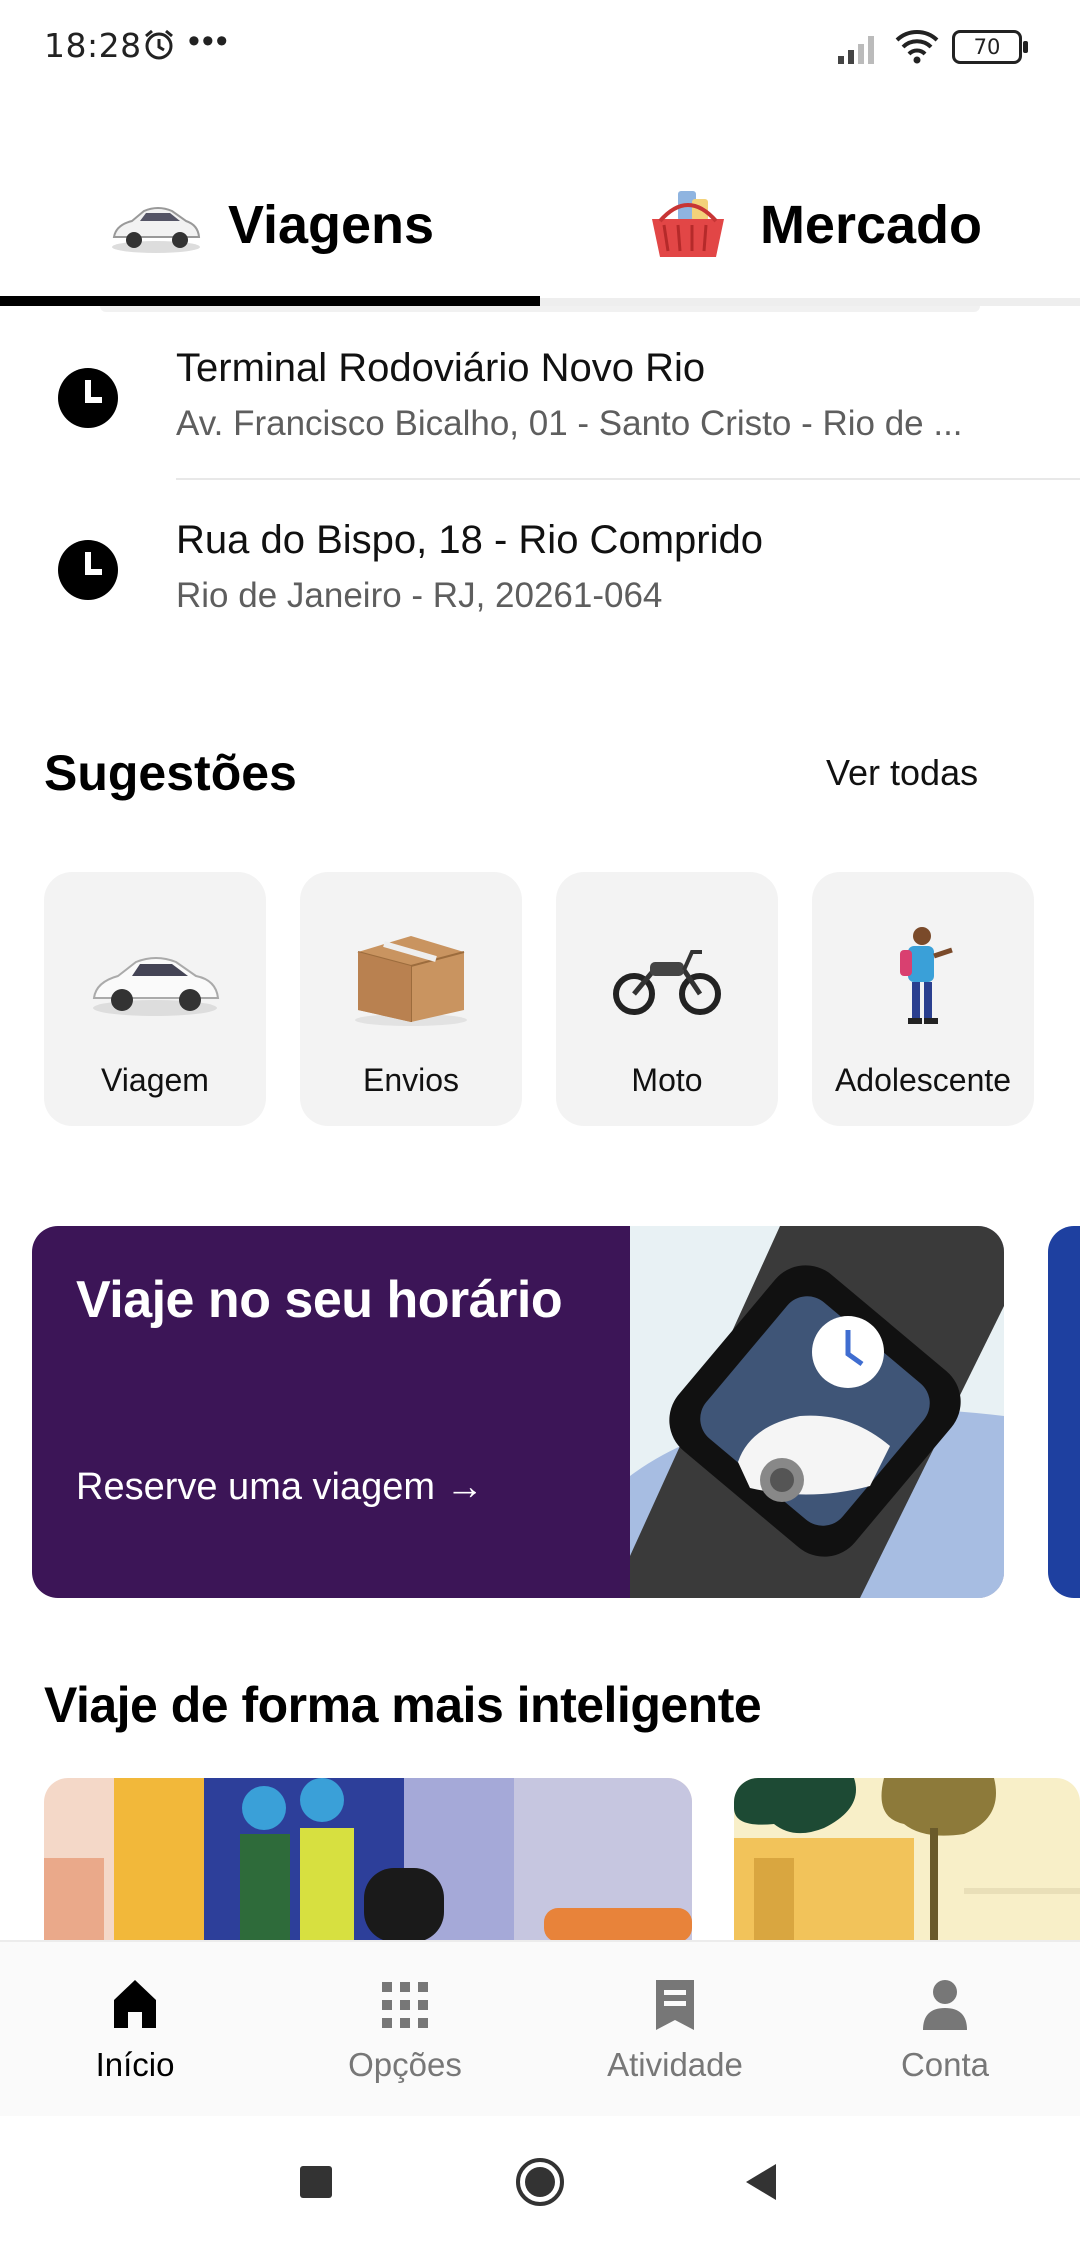 The width and height of the screenshot is (1080, 2246). What do you see at coordinates (990, 47) in the screenshot?
I see `battery-icon: 70` at bounding box center [990, 47].